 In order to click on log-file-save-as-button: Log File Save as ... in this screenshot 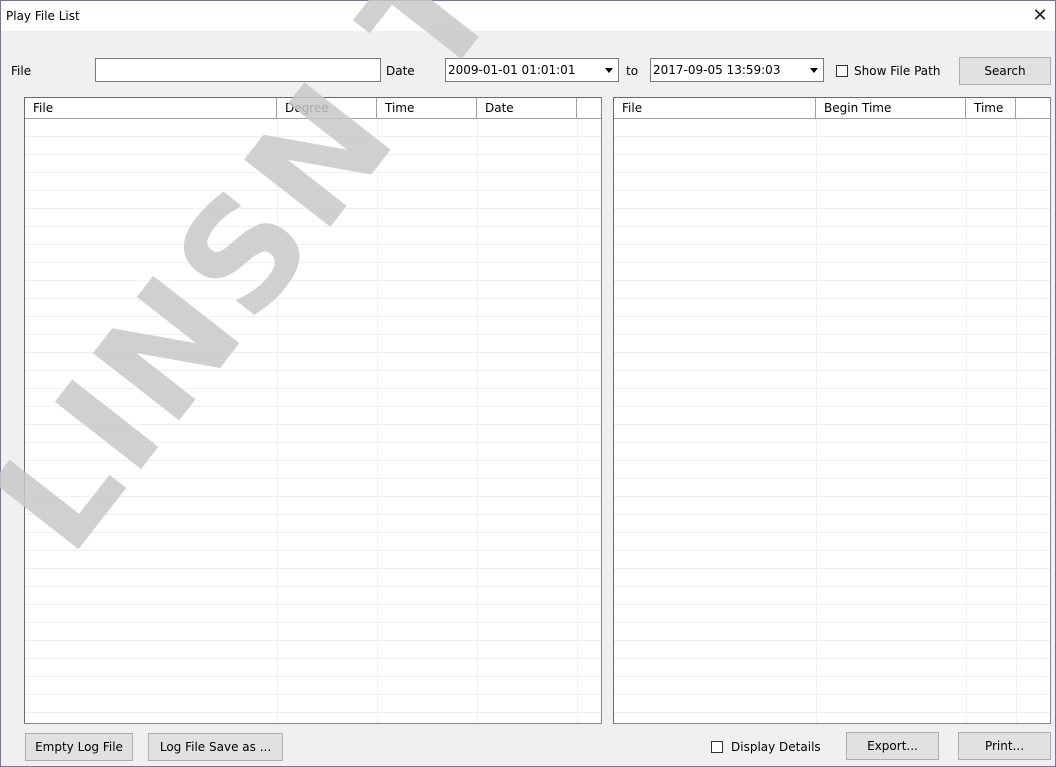, I will do `click(215, 747)`.